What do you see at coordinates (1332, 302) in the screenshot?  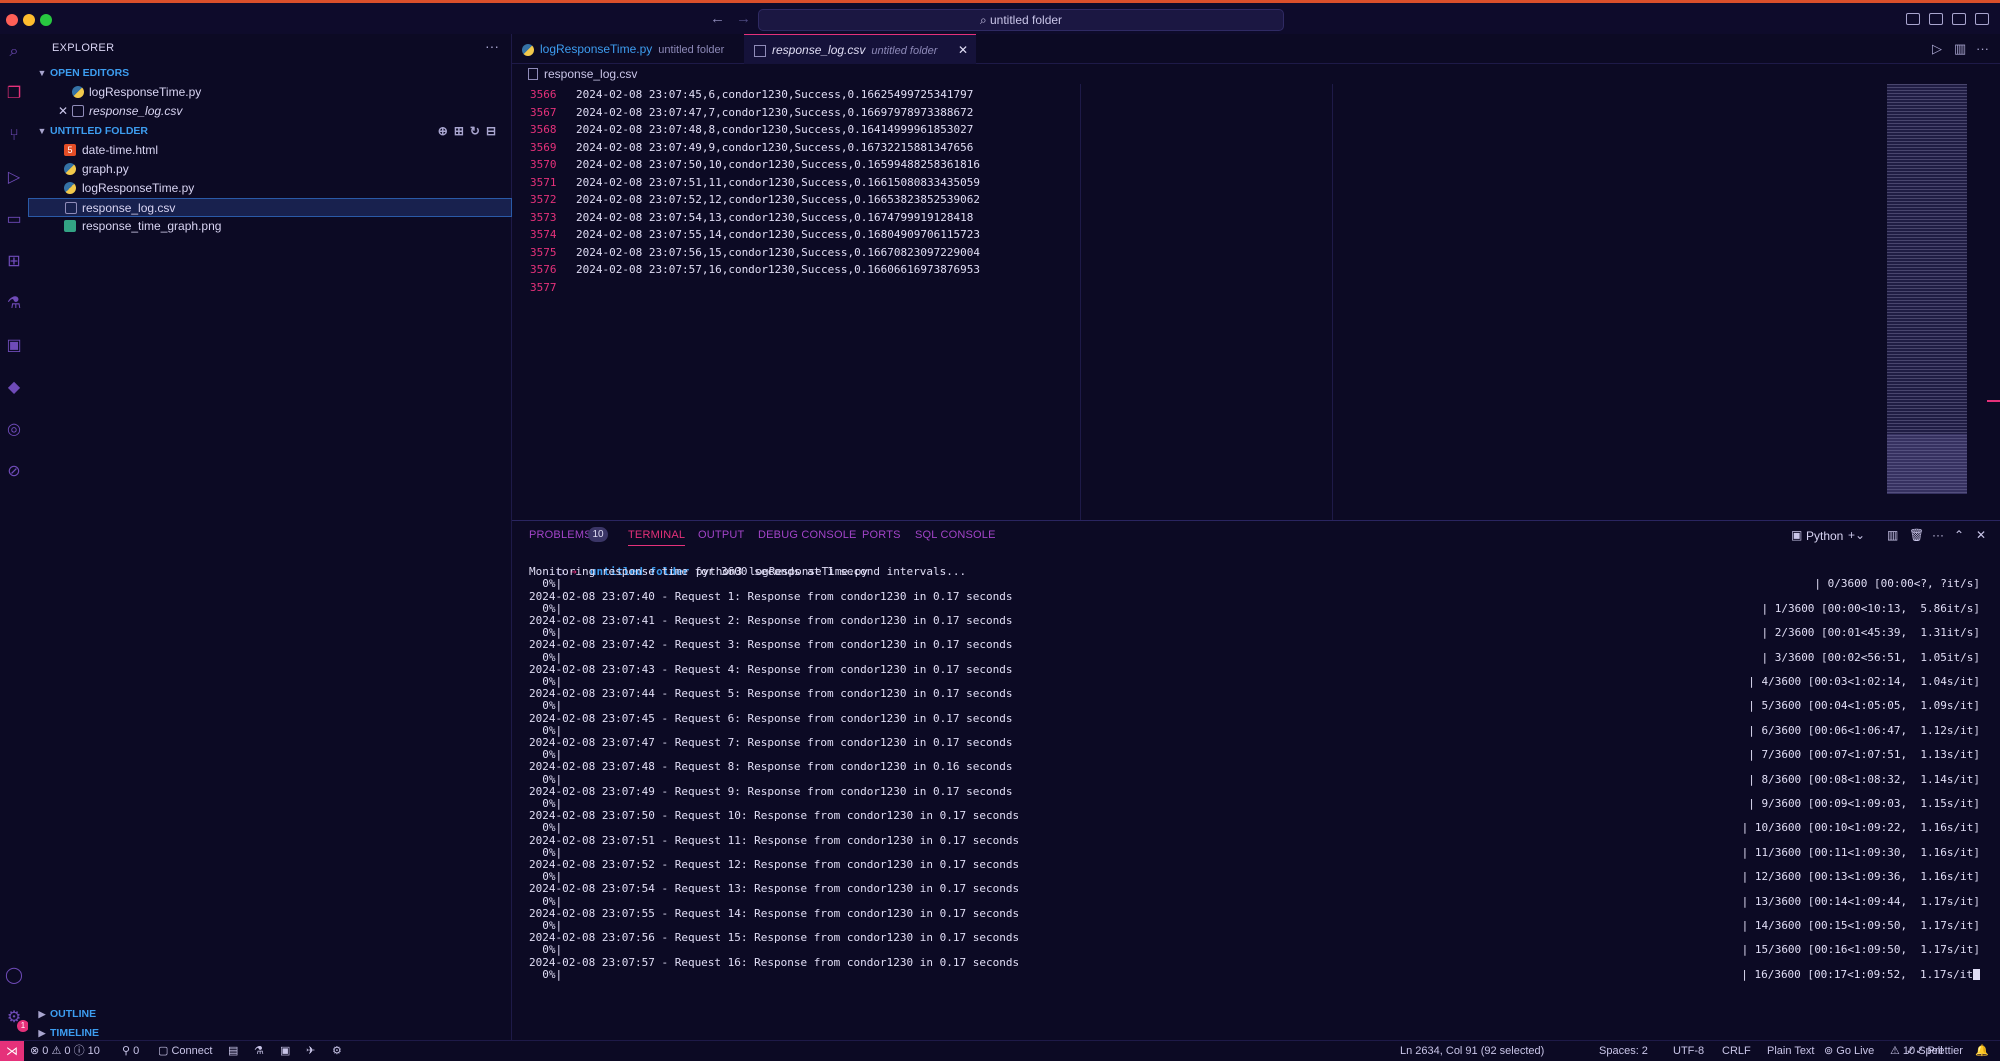 I see `ruler-guide` at bounding box center [1332, 302].